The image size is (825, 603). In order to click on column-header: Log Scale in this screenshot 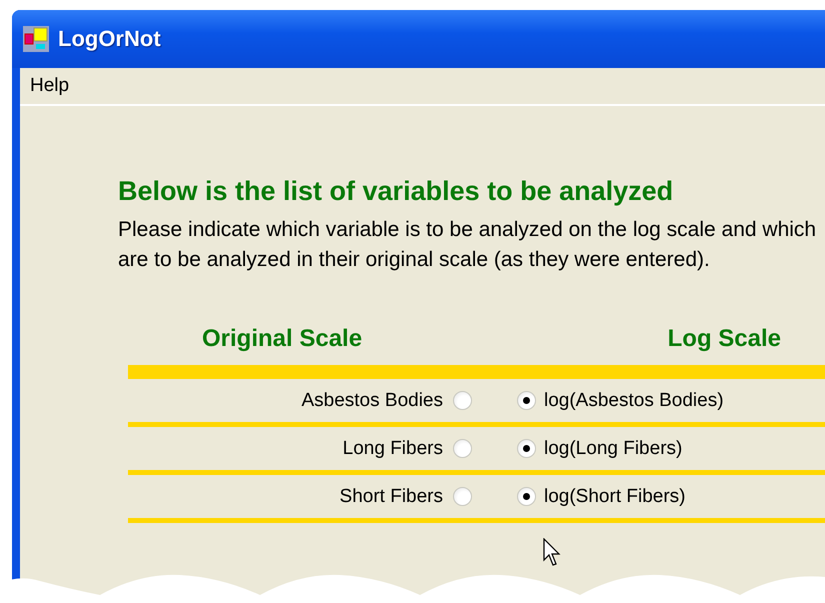, I will do `click(724, 339)`.